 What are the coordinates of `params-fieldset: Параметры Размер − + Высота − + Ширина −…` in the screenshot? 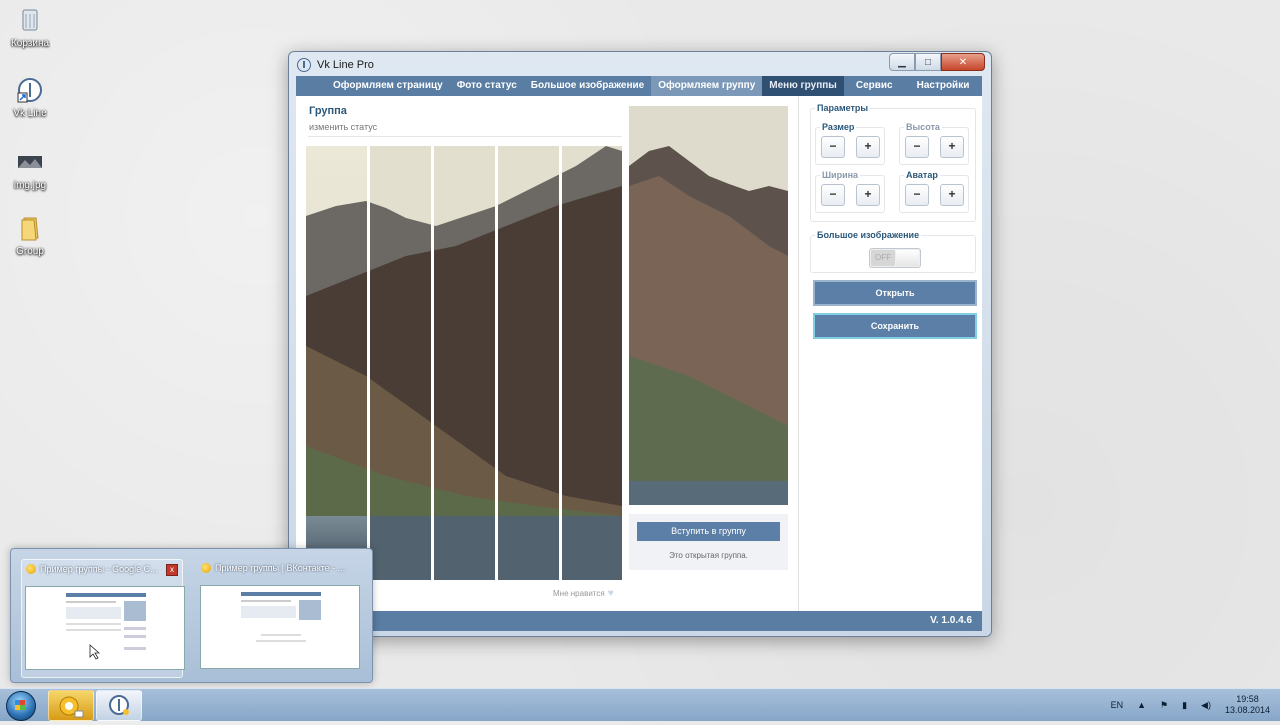 It's located at (893, 162).